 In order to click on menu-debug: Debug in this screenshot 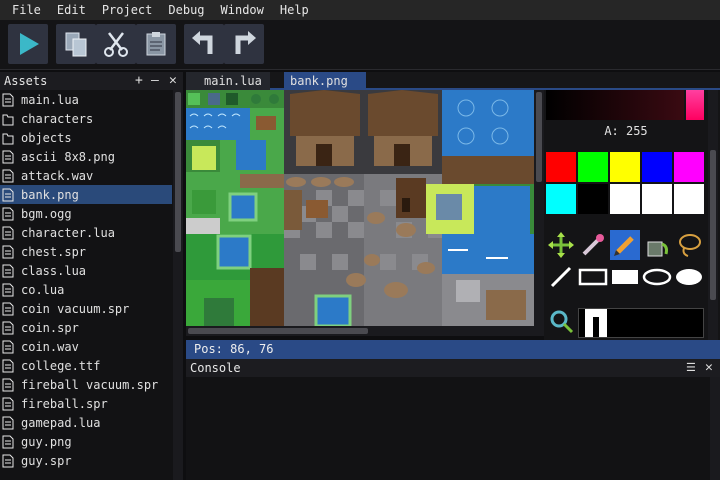, I will do `click(186, 10)`.